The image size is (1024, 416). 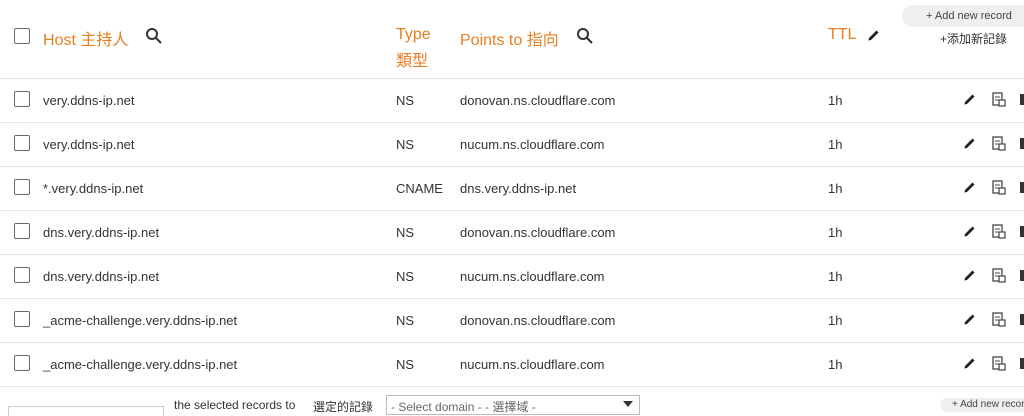 What do you see at coordinates (628, 404) in the screenshot?
I see `chevron-down-icon` at bounding box center [628, 404].